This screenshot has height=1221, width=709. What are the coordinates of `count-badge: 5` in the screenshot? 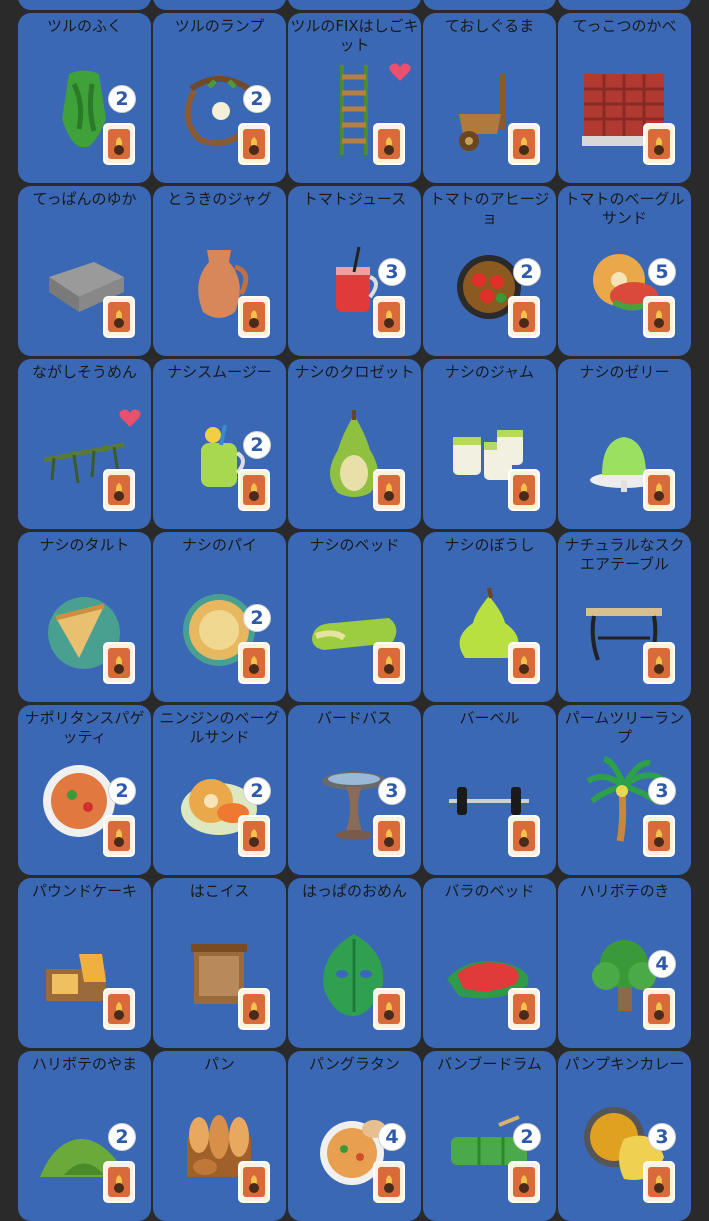 It's located at (662, 272).